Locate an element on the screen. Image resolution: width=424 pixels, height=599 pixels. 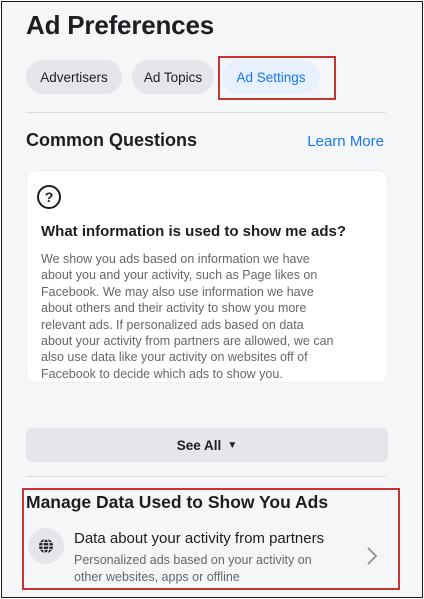
question-circle-icon: ? is located at coordinates (49, 197).